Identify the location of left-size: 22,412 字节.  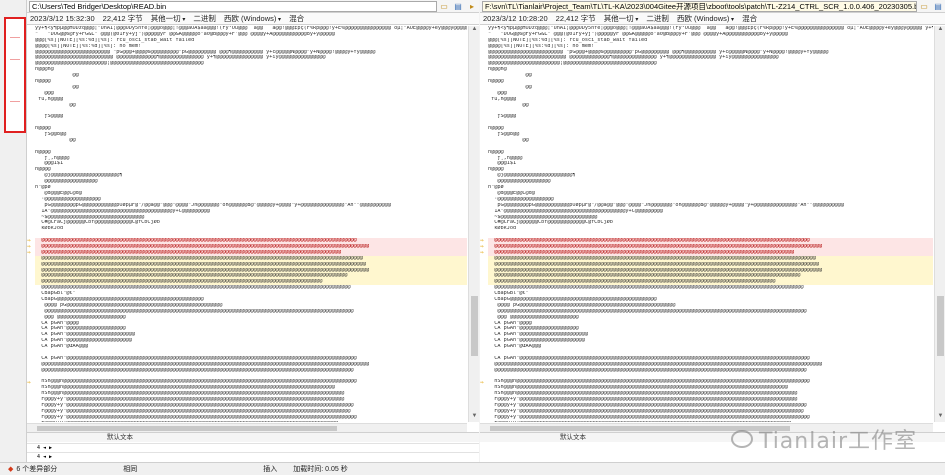
(122, 18).